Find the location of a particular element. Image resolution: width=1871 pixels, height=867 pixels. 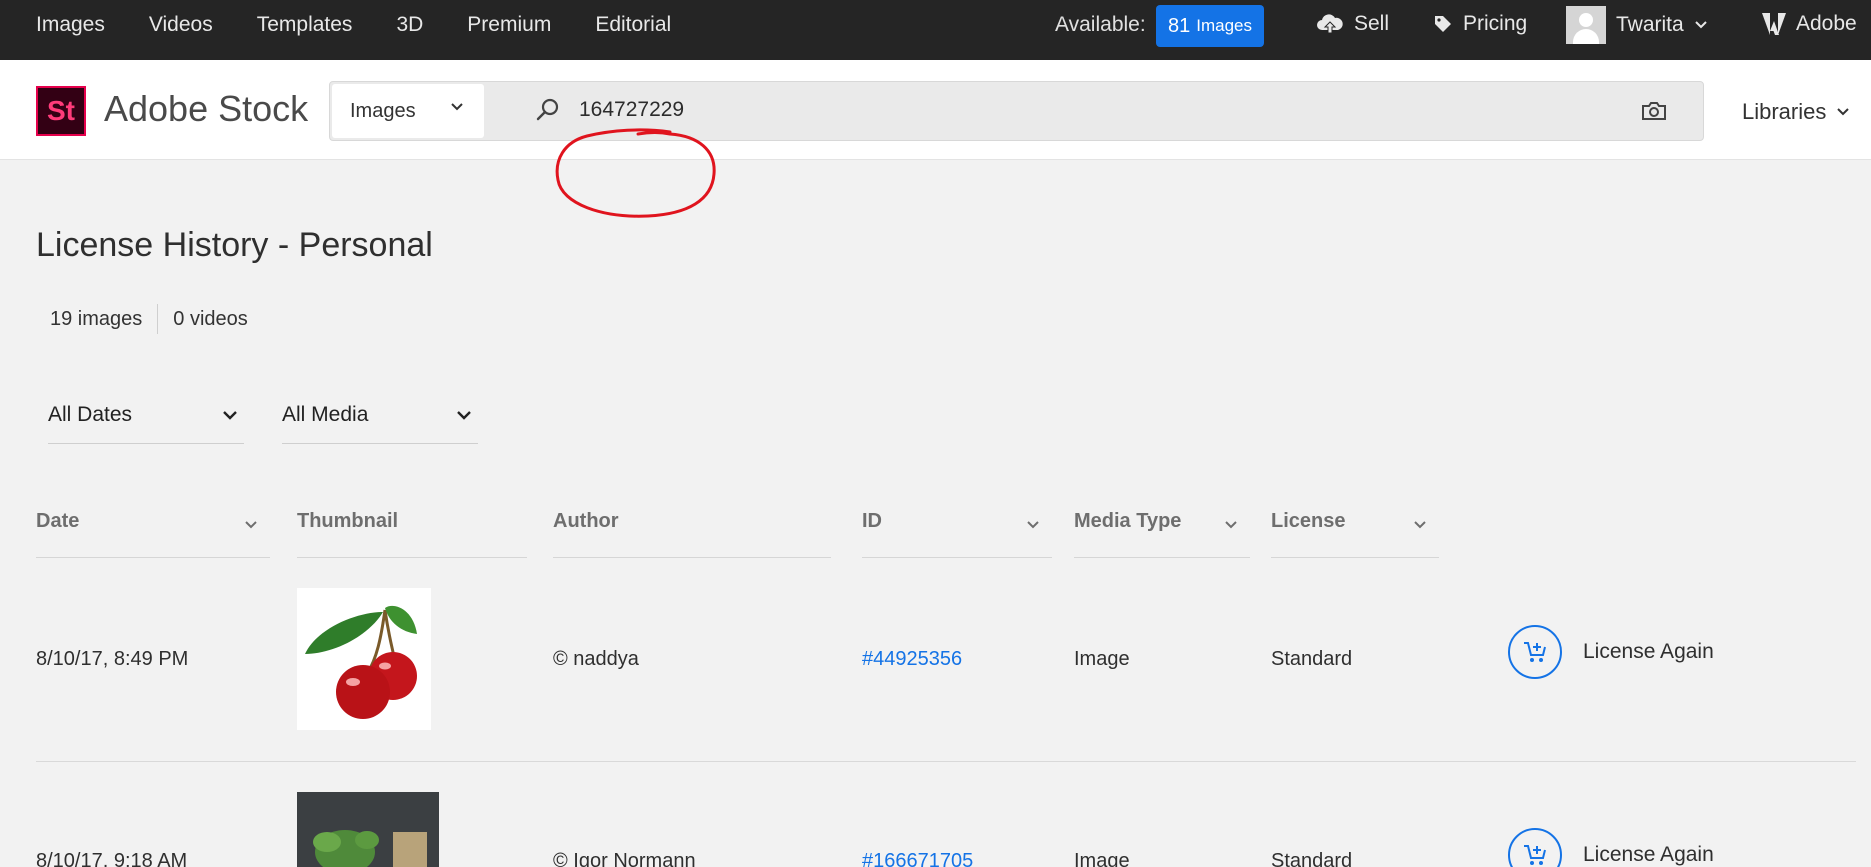

available-credits-badge: 81 Images is located at coordinates (1210, 26).